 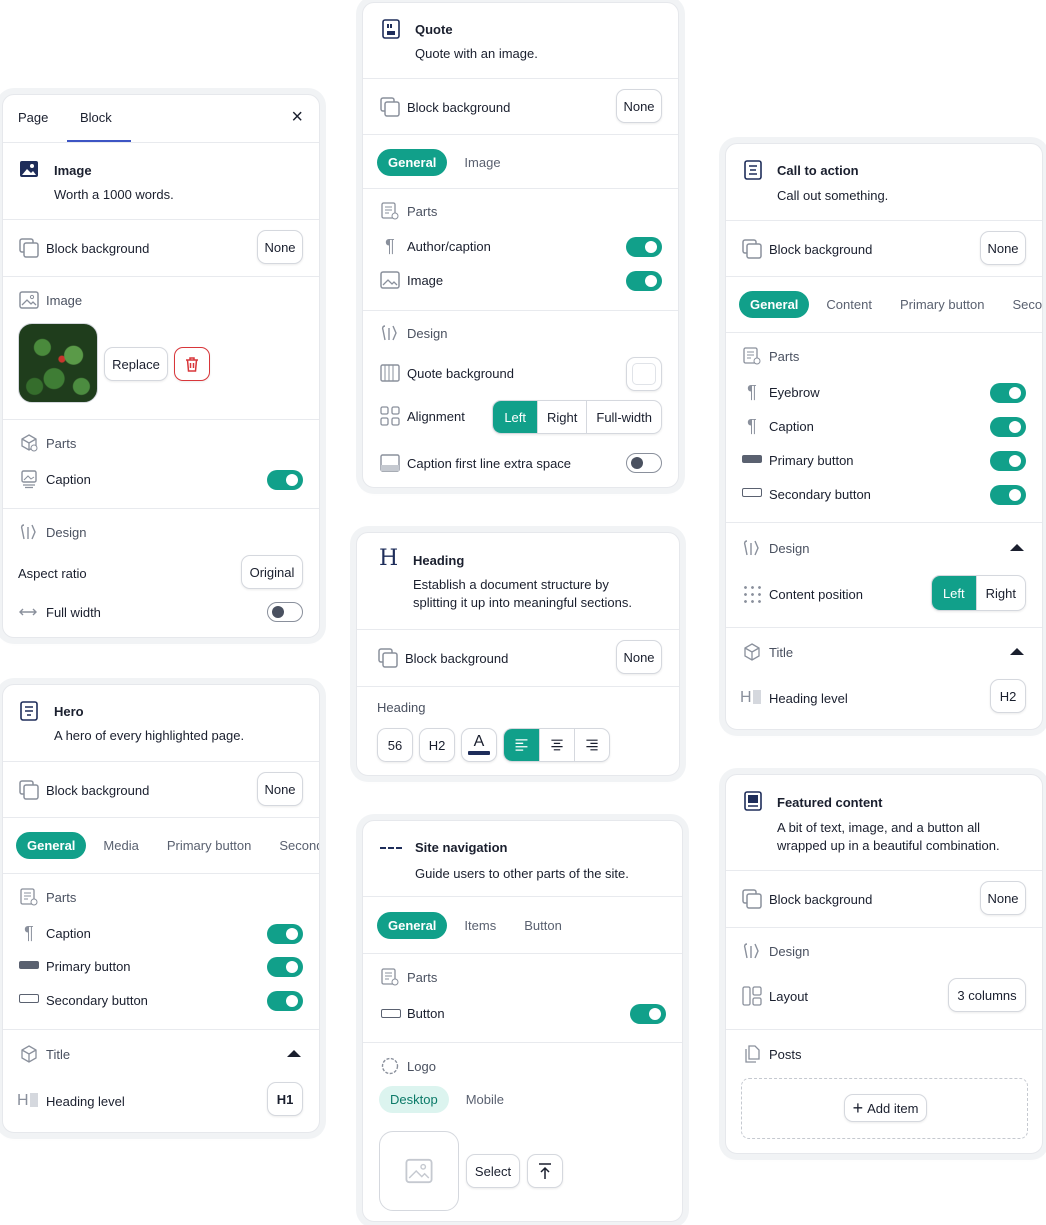 What do you see at coordinates (644, 463) in the screenshot?
I see `caption-space-toggle` at bounding box center [644, 463].